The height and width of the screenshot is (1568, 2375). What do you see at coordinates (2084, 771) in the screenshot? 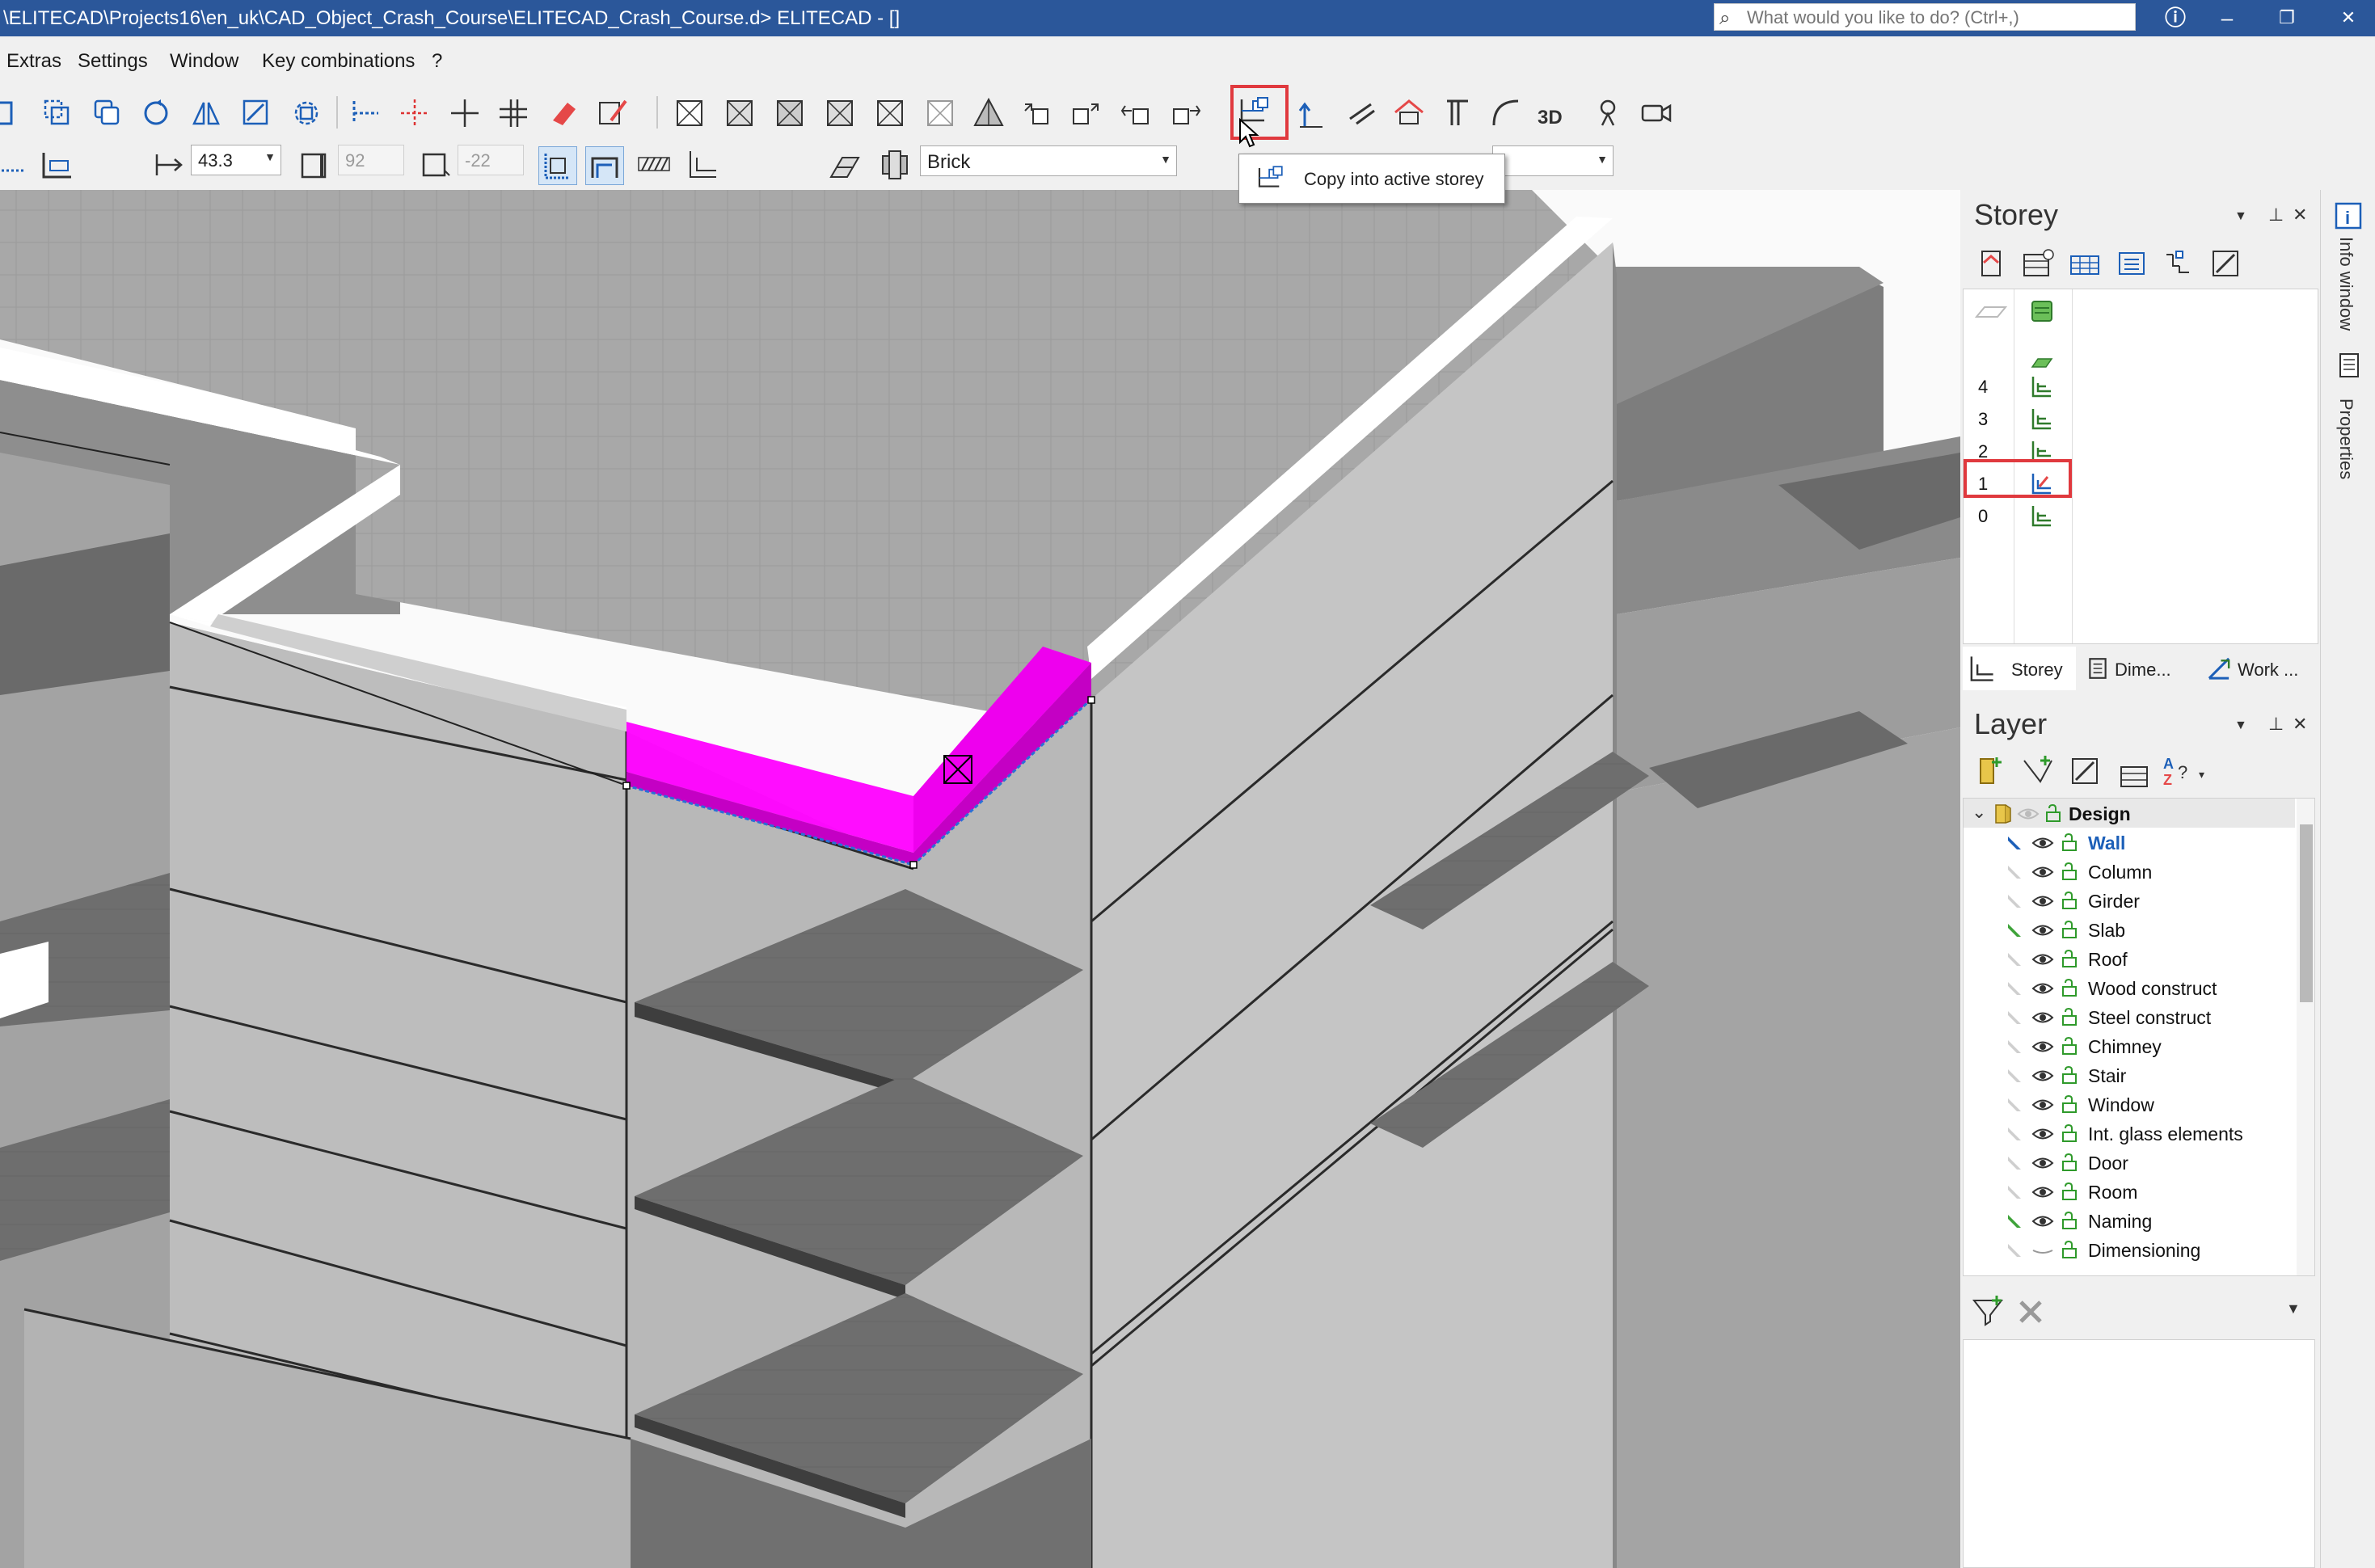
I see `layer-edit-icon` at bounding box center [2084, 771].